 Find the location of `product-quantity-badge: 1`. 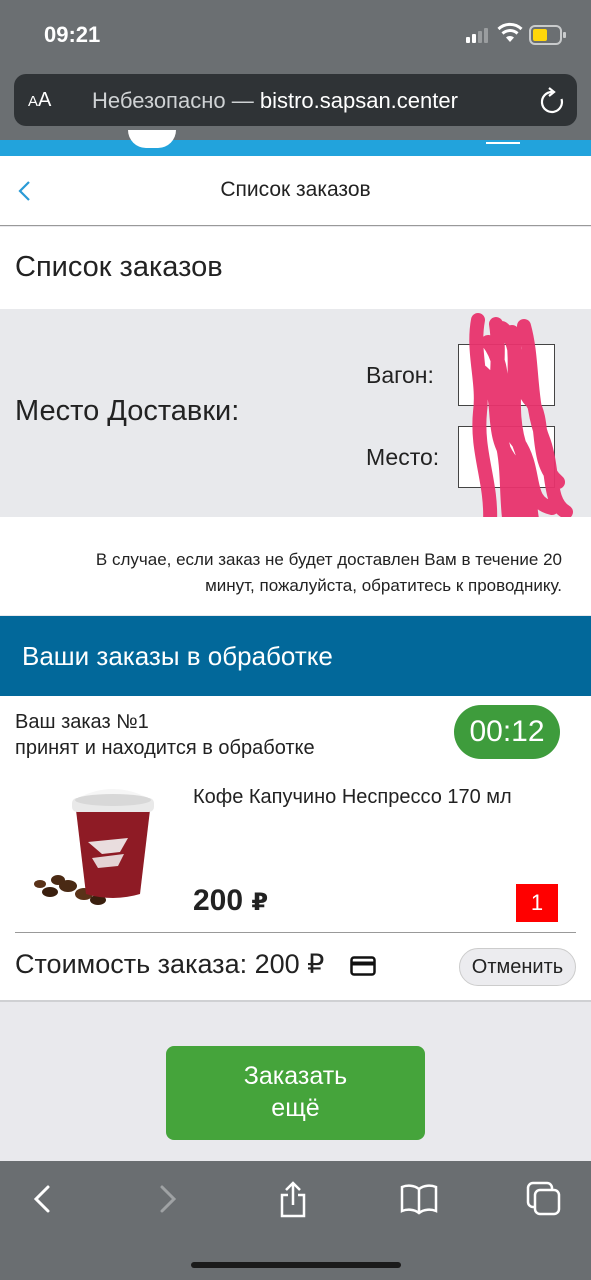

product-quantity-badge: 1 is located at coordinates (537, 903).